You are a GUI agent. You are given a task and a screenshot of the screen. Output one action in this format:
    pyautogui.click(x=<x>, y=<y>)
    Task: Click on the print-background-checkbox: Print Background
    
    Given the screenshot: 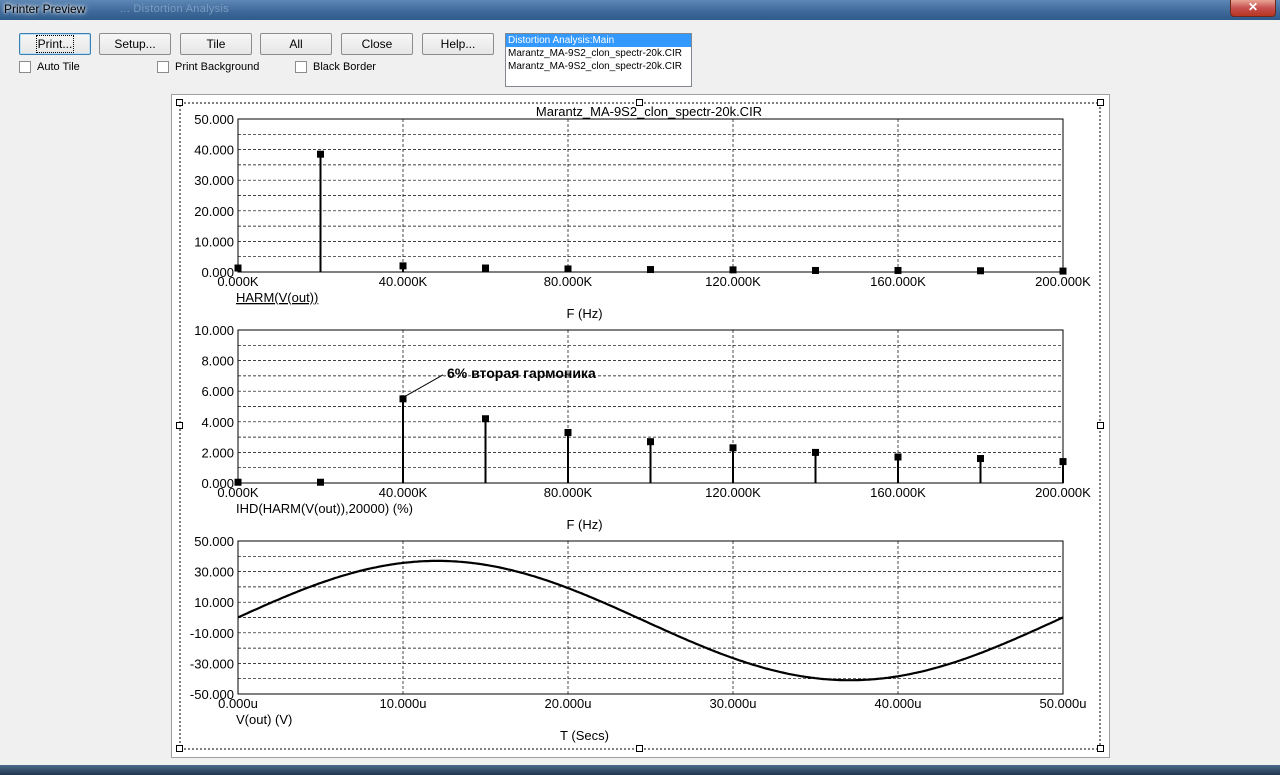 What is the action you would take?
    pyautogui.click(x=208, y=67)
    